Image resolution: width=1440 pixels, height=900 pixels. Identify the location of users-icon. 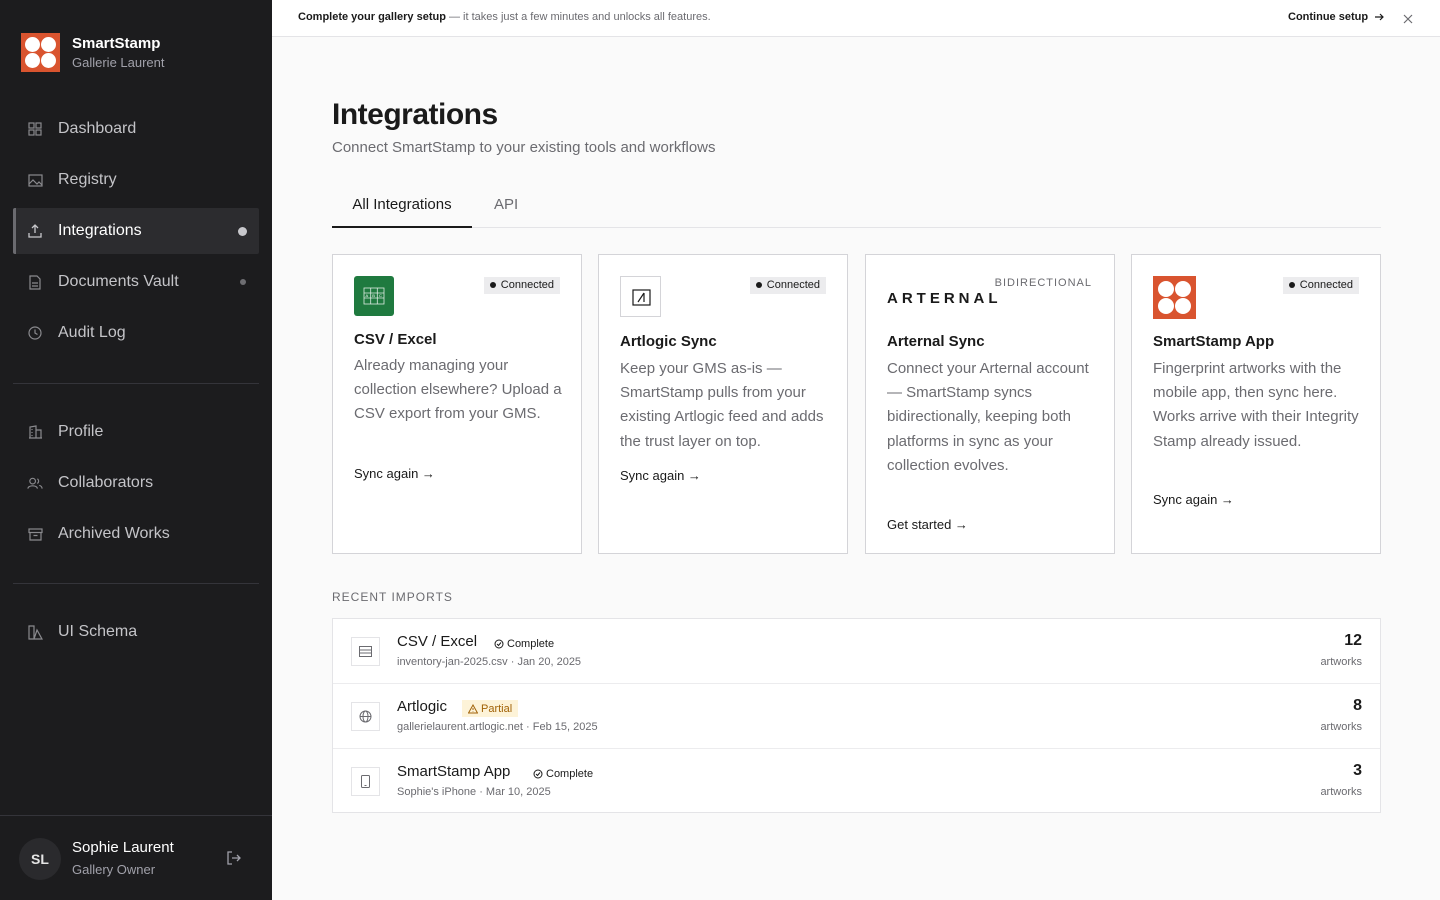
(35, 483).